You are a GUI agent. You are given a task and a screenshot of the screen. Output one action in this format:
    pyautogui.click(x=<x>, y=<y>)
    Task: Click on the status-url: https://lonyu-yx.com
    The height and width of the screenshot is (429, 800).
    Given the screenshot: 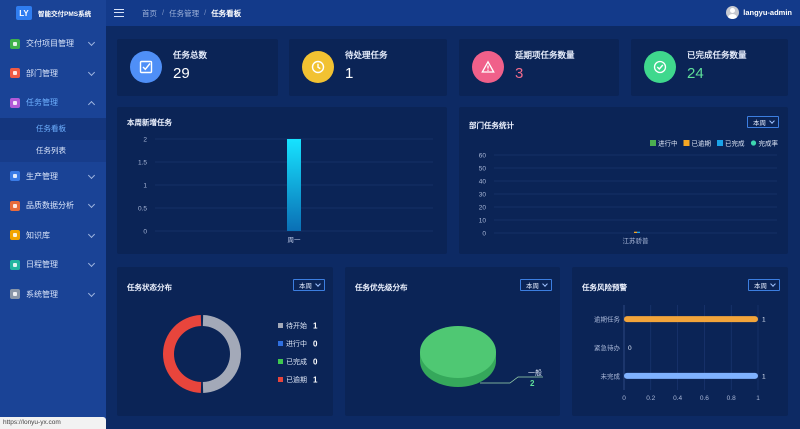 What is the action you would take?
    pyautogui.click(x=53, y=423)
    